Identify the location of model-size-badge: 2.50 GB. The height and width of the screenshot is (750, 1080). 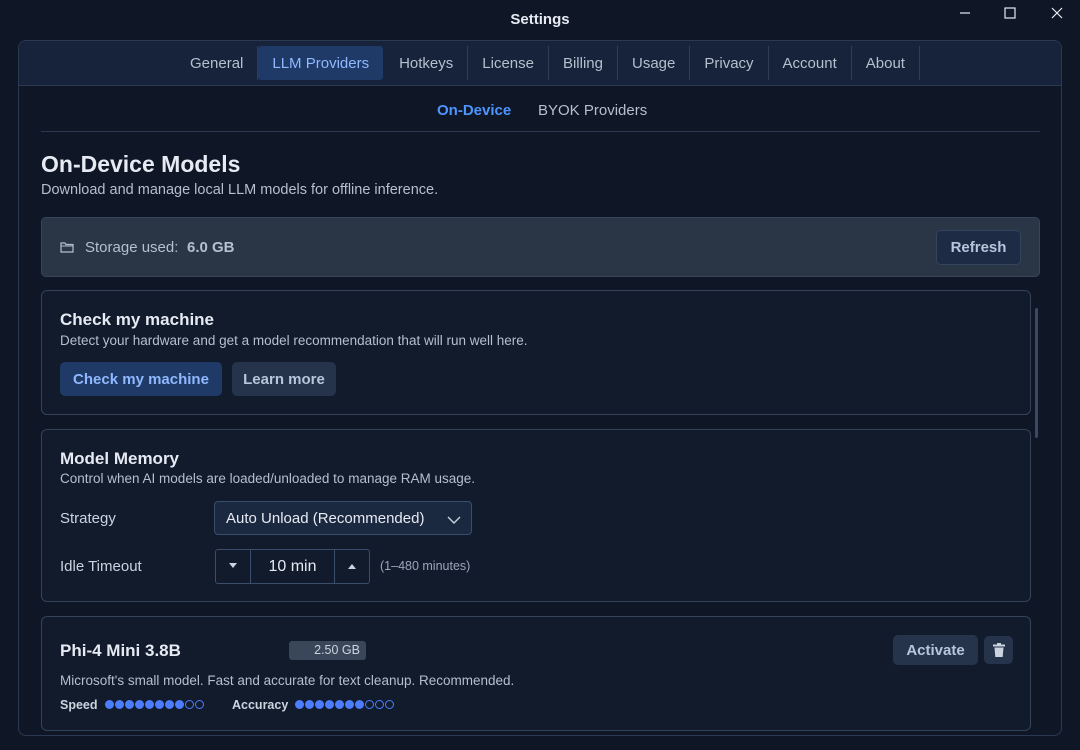
(327, 650).